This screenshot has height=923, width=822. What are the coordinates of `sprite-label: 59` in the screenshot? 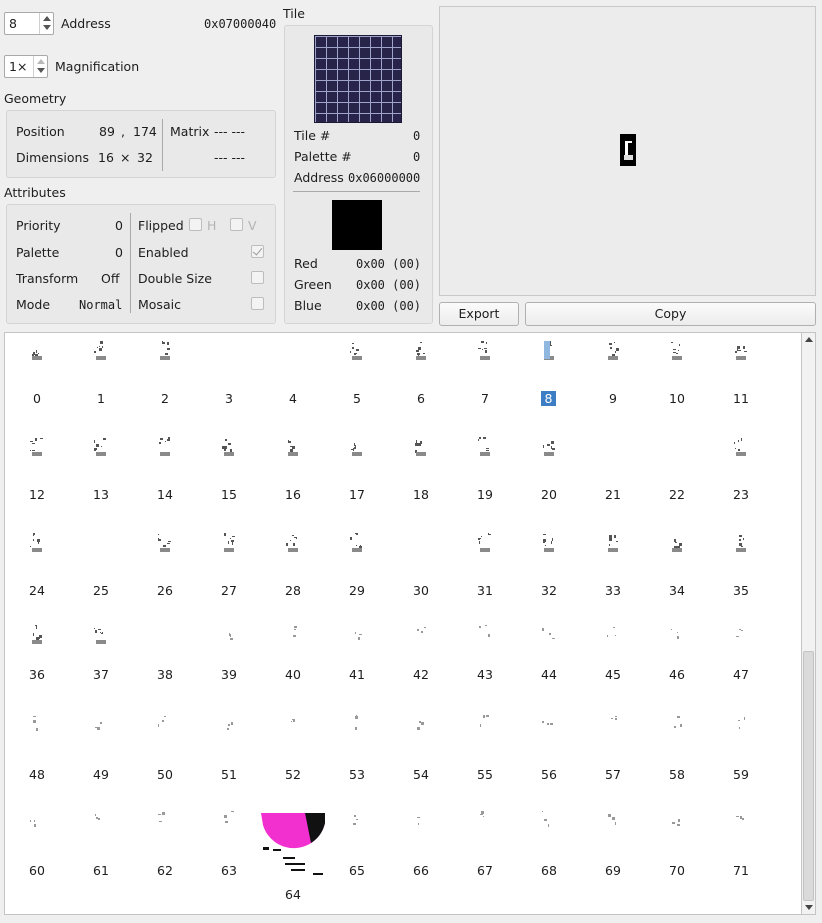 It's located at (741, 774).